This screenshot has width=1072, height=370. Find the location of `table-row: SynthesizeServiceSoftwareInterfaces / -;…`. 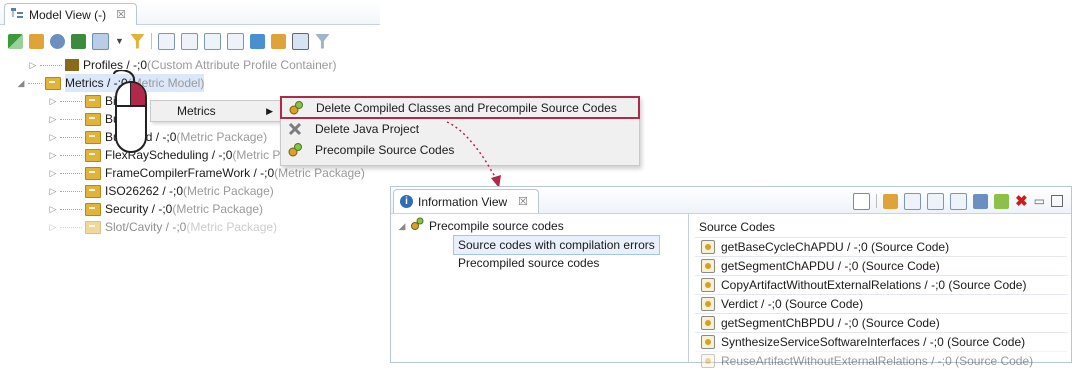

table-row: SynthesizeServiceSoftwareInterfaces / -;… is located at coordinates (881, 341).